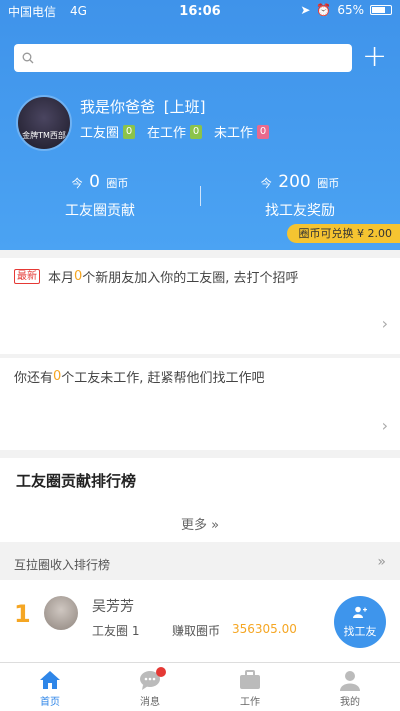 The height and width of the screenshot is (711, 400). What do you see at coordinates (374, 57) in the screenshot?
I see `add-button: +` at bounding box center [374, 57].